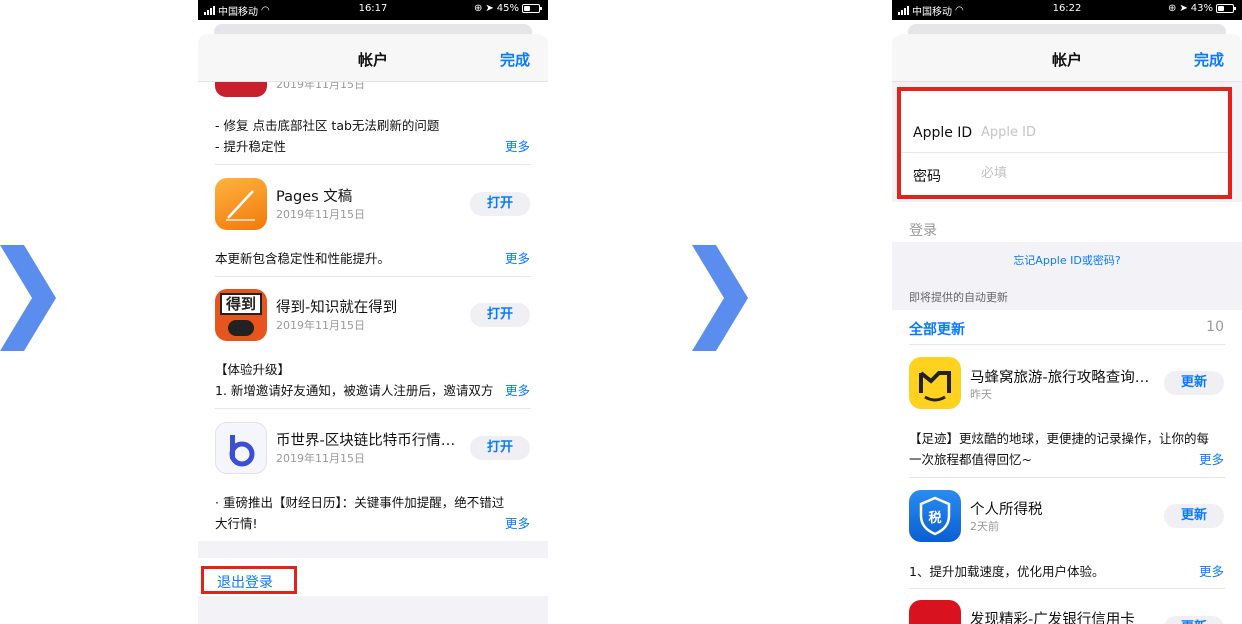 The width and height of the screenshot is (1242, 624). I want to click on apple-id-input, so click(1096, 132).